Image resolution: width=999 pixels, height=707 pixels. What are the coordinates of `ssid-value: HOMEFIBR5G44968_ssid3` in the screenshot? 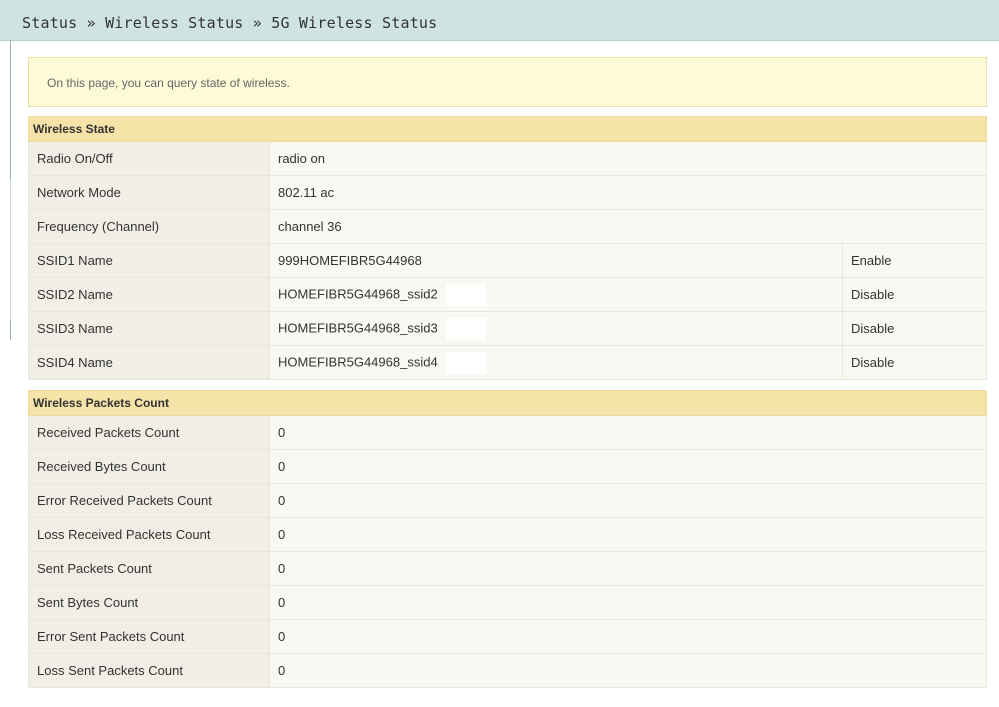 It's located at (358, 327).